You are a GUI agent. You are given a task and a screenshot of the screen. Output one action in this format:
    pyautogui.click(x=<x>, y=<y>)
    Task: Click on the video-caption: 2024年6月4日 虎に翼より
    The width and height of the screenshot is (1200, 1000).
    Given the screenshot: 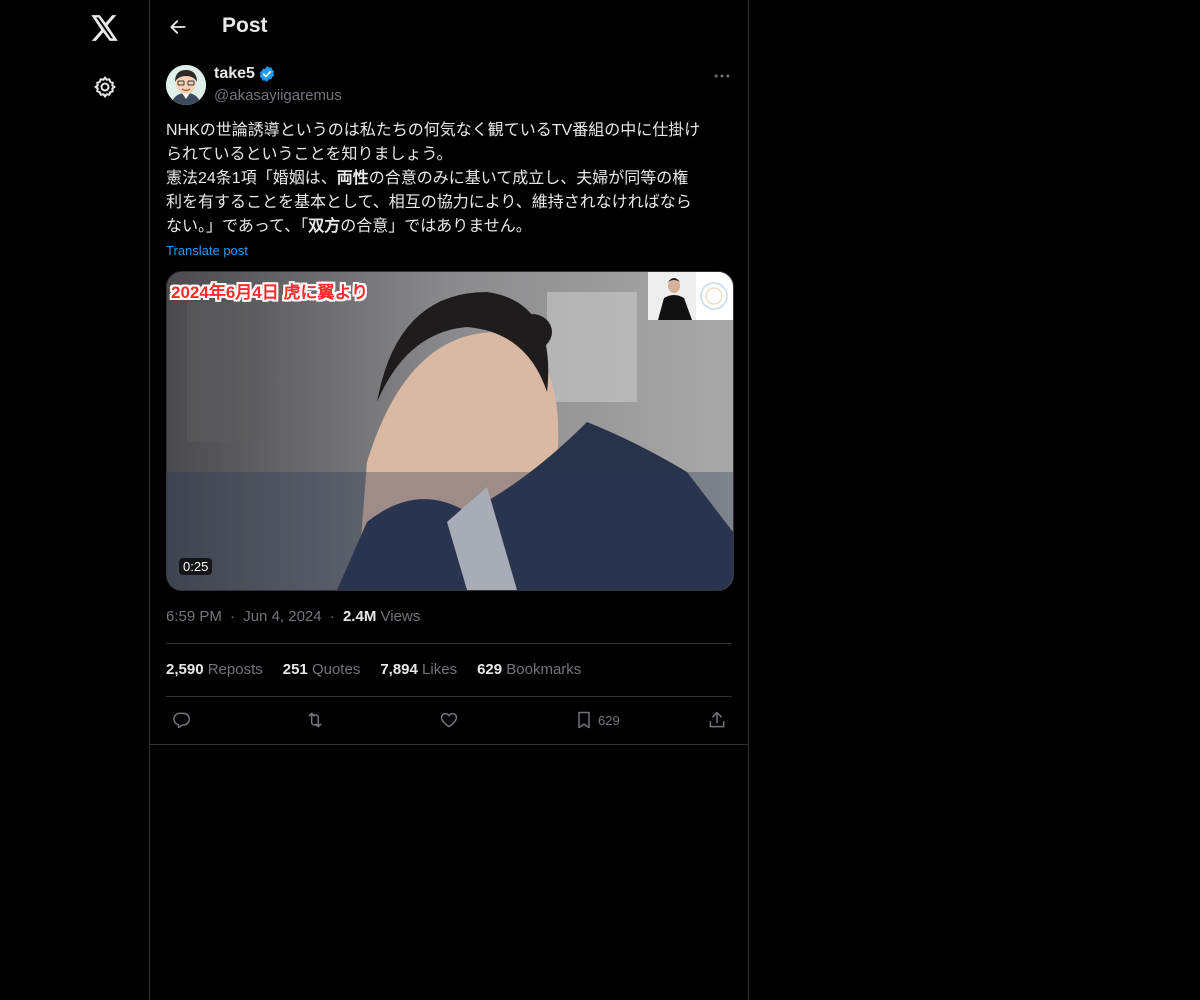 What is the action you would take?
    pyautogui.click(x=270, y=292)
    